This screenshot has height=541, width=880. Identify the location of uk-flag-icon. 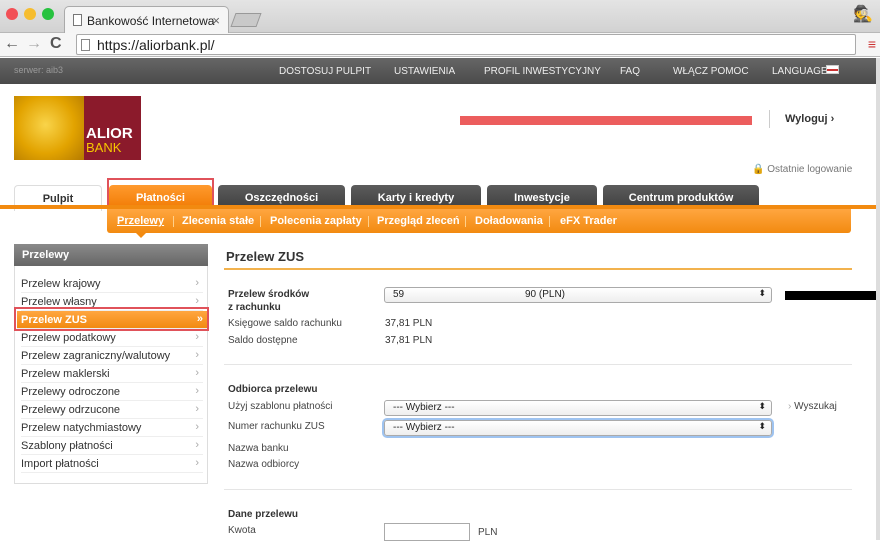
(832, 69).